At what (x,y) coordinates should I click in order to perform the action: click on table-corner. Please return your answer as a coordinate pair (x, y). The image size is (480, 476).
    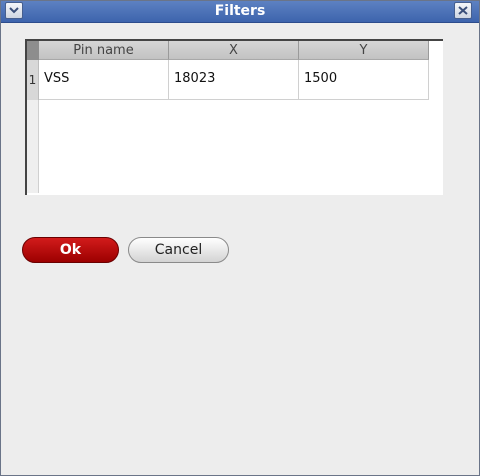
    Looking at the image, I should click on (33, 50).